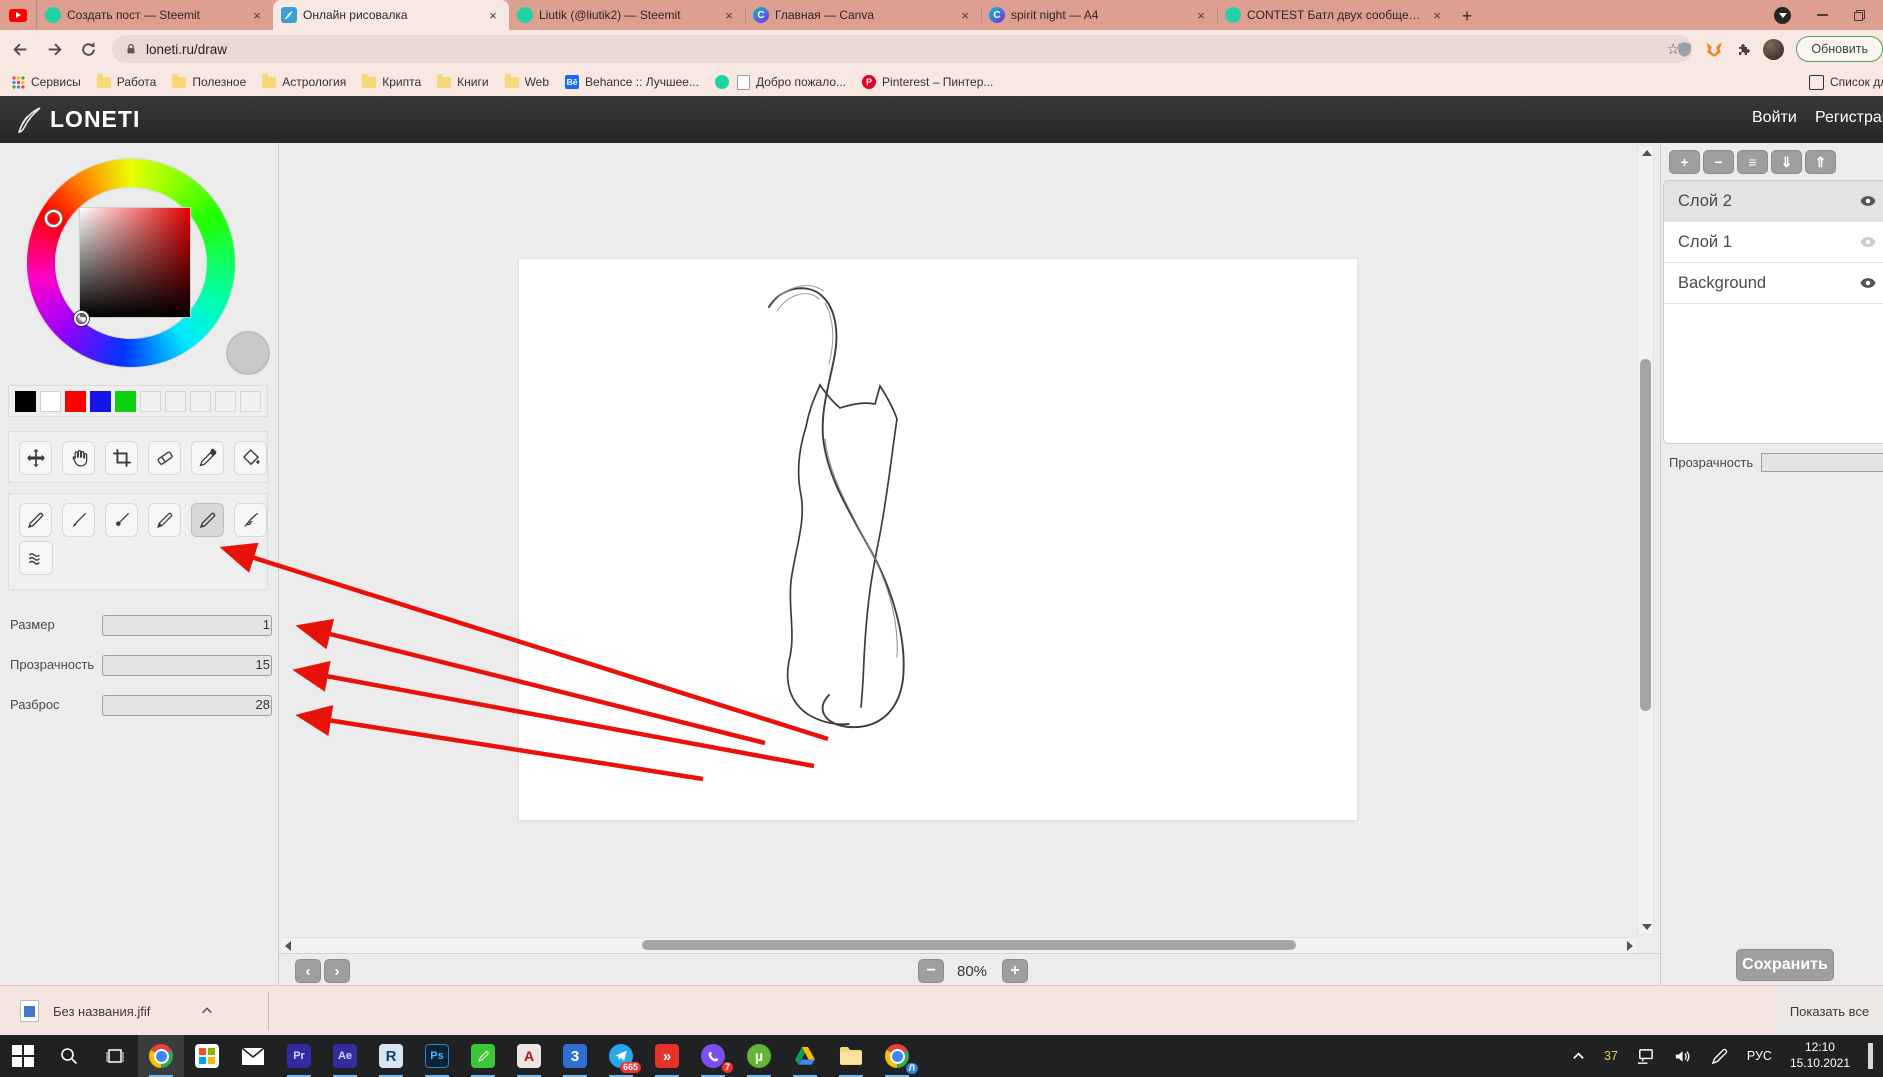  Describe the element at coordinates (1099, 15) in the screenshot. I see `tab-spirit-night: C spirit night — A4 ×` at that location.